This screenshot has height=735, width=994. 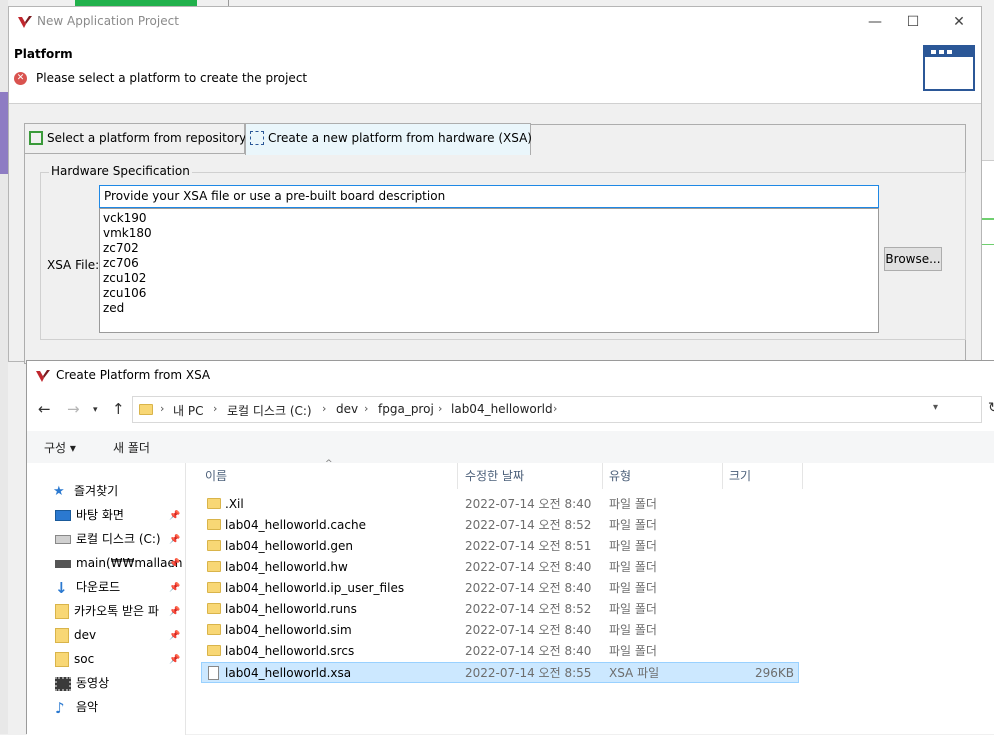 What do you see at coordinates (131, 447) in the screenshot?
I see `new-folder-button: 새 폴더` at bounding box center [131, 447].